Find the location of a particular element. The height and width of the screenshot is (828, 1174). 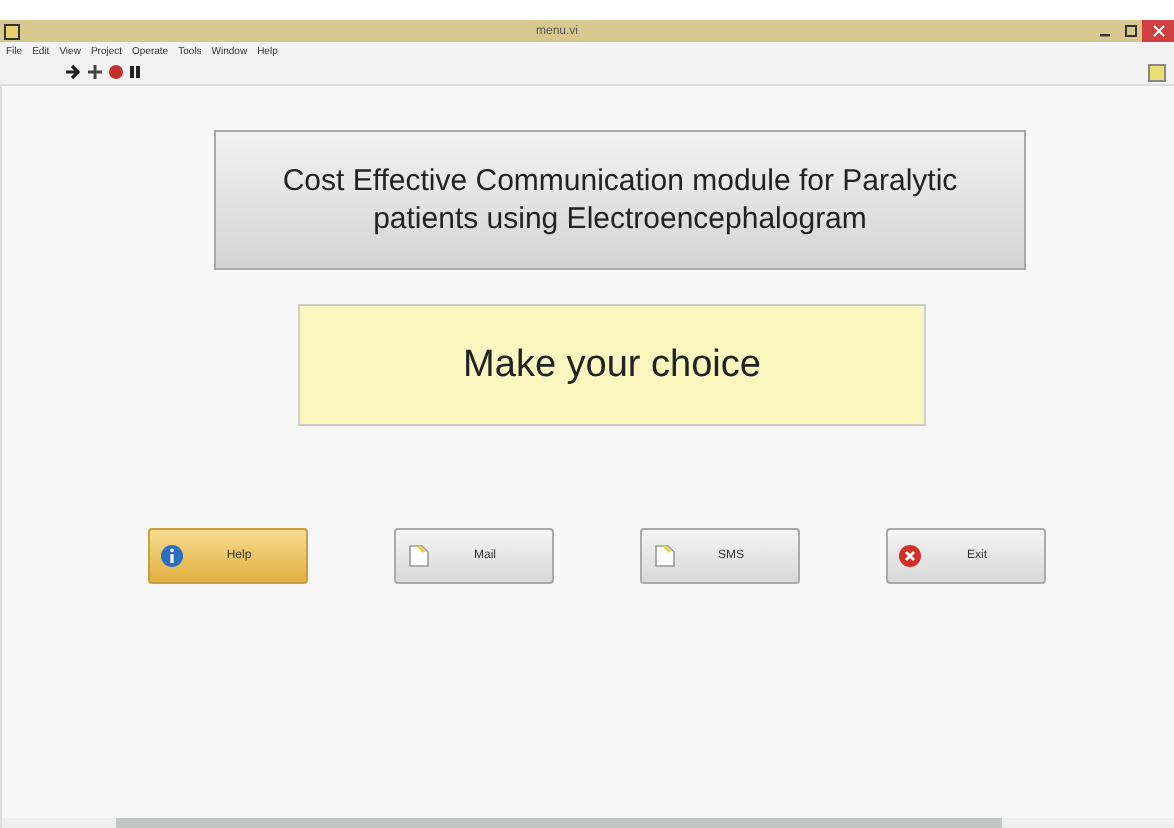

heading-panel: Cost Effective Communication module for Paralytic patients using Electroencephalogram is located at coordinates (620, 200).